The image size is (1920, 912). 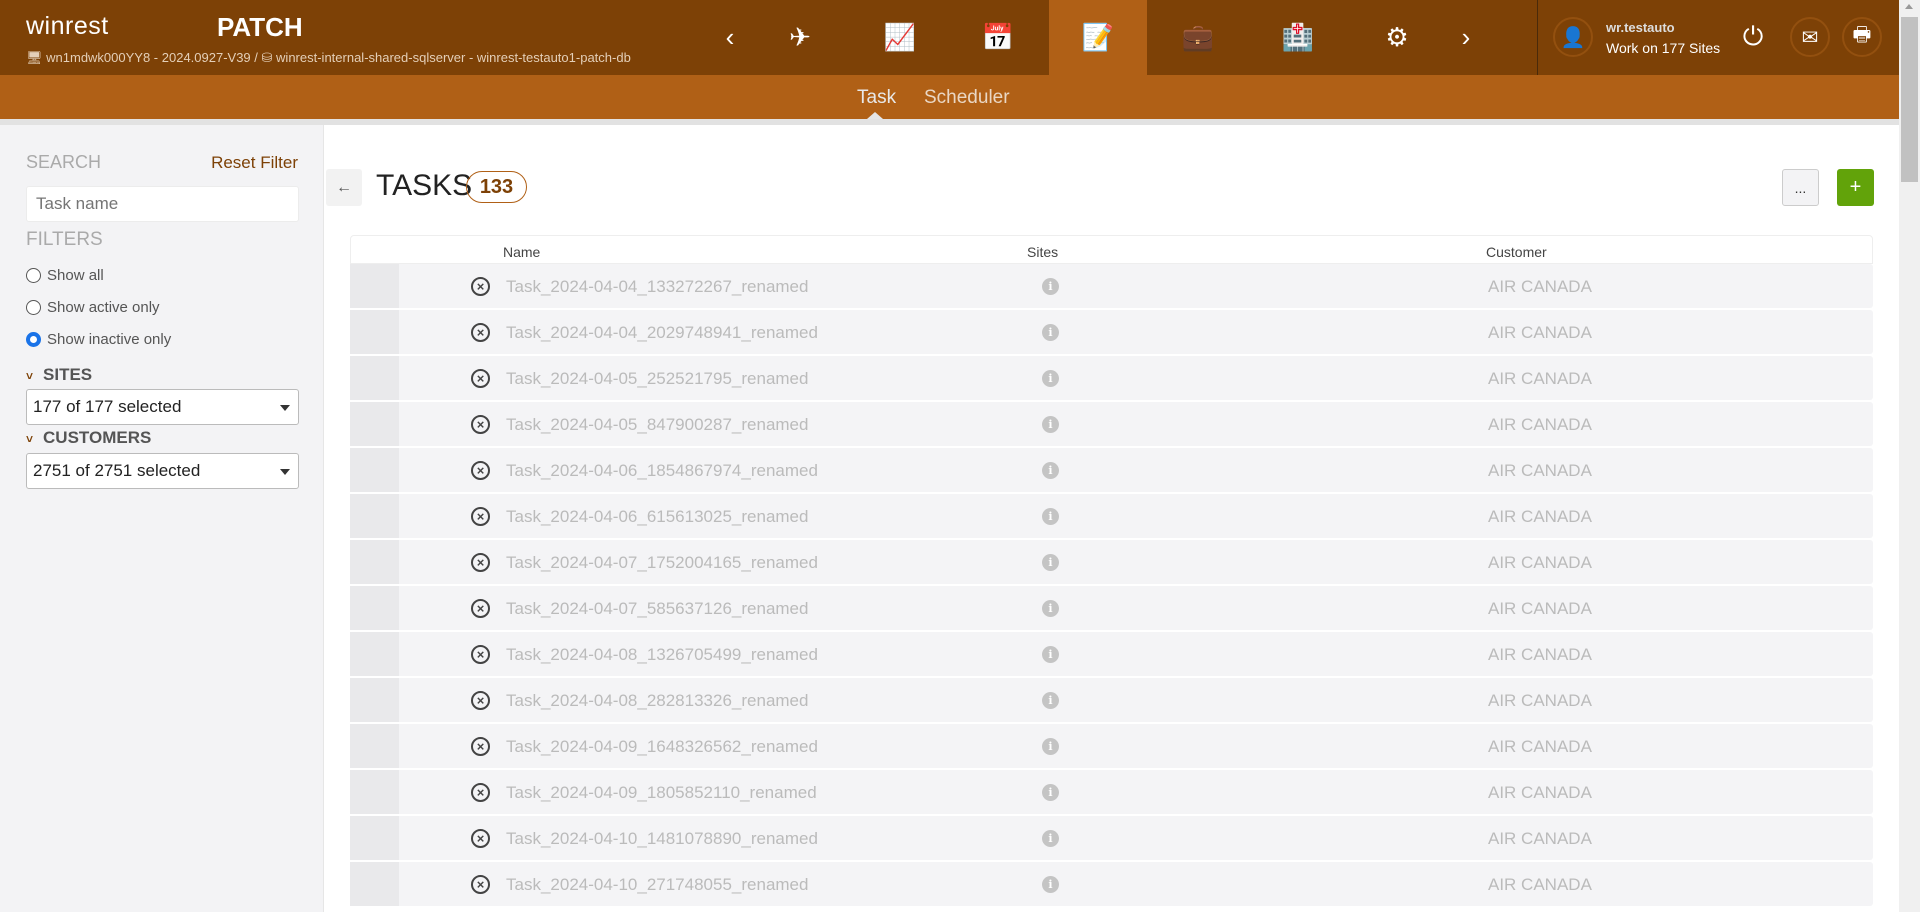 I want to click on radio-show-inactive: Show inactive only, so click(x=98, y=339).